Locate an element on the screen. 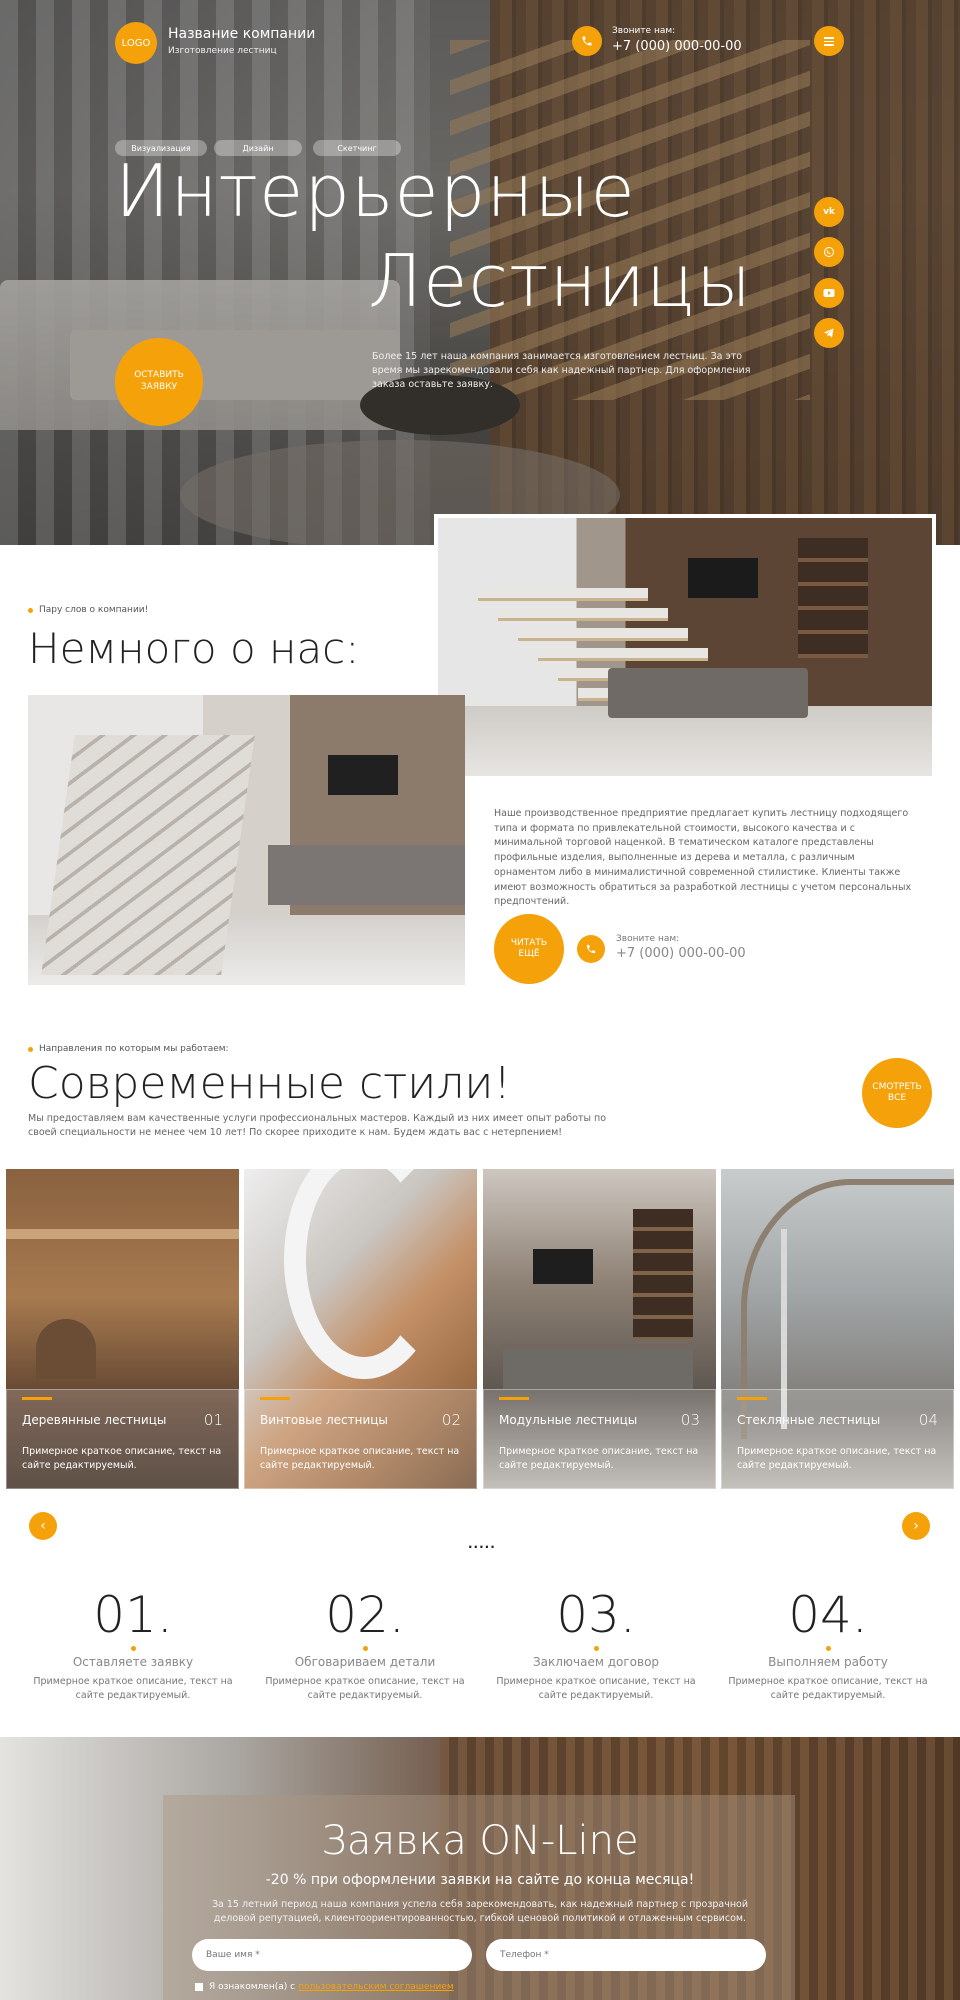  carousel-next-arrow-icon: › is located at coordinates (916, 1526).